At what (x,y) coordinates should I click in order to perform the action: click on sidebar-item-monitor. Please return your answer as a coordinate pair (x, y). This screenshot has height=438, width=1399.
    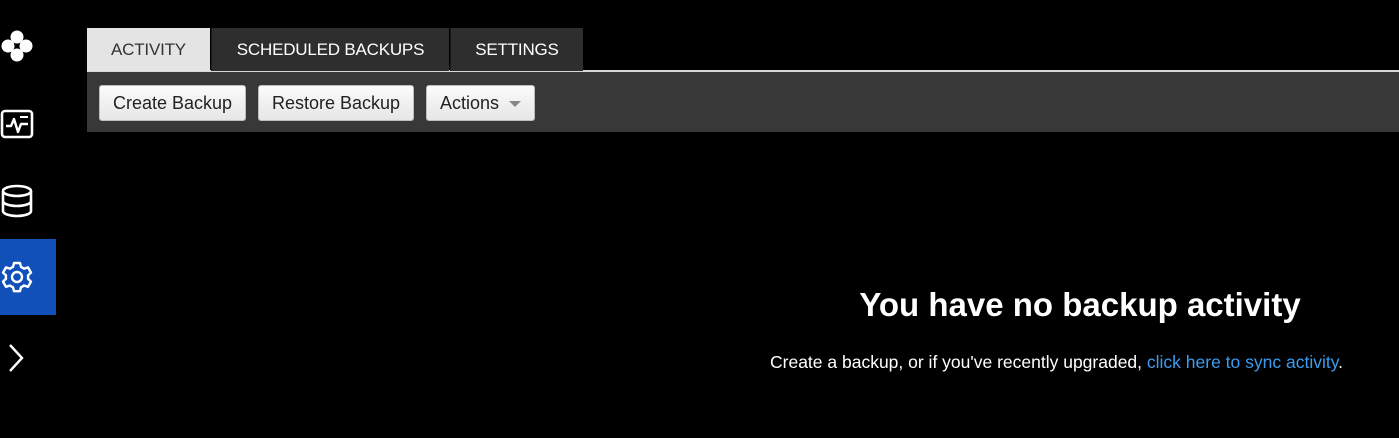
    Looking at the image, I should click on (28, 124).